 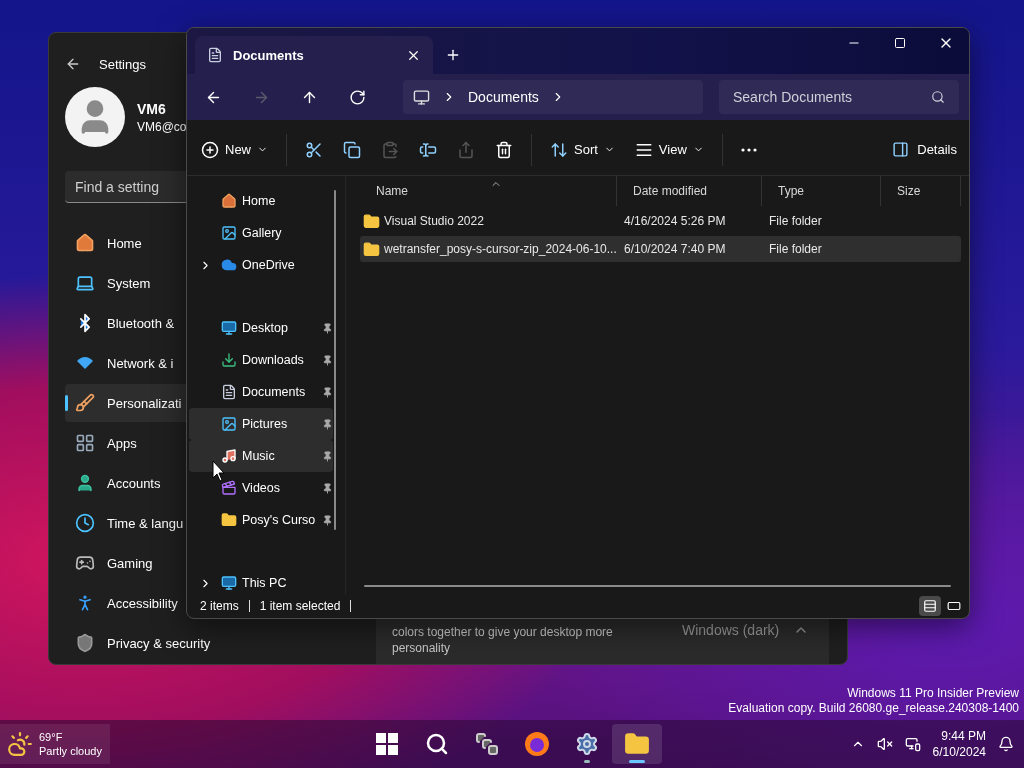 What do you see at coordinates (503, 640) in the screenshot?
I see `card-description: colors together to give your desktop more personality` at bounding box center [503, 640].